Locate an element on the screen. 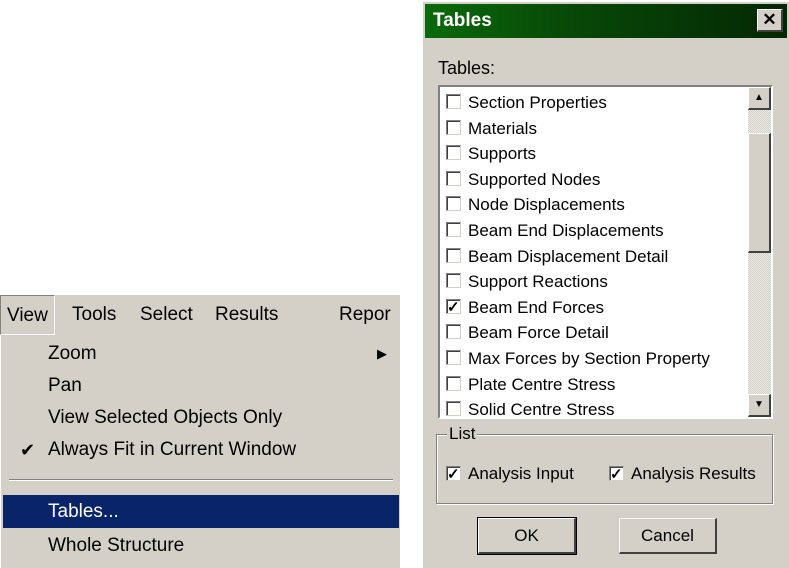 The height and width of the screenshot is (568, 789). close-button: ✕ is located at coordinates (770, 20).